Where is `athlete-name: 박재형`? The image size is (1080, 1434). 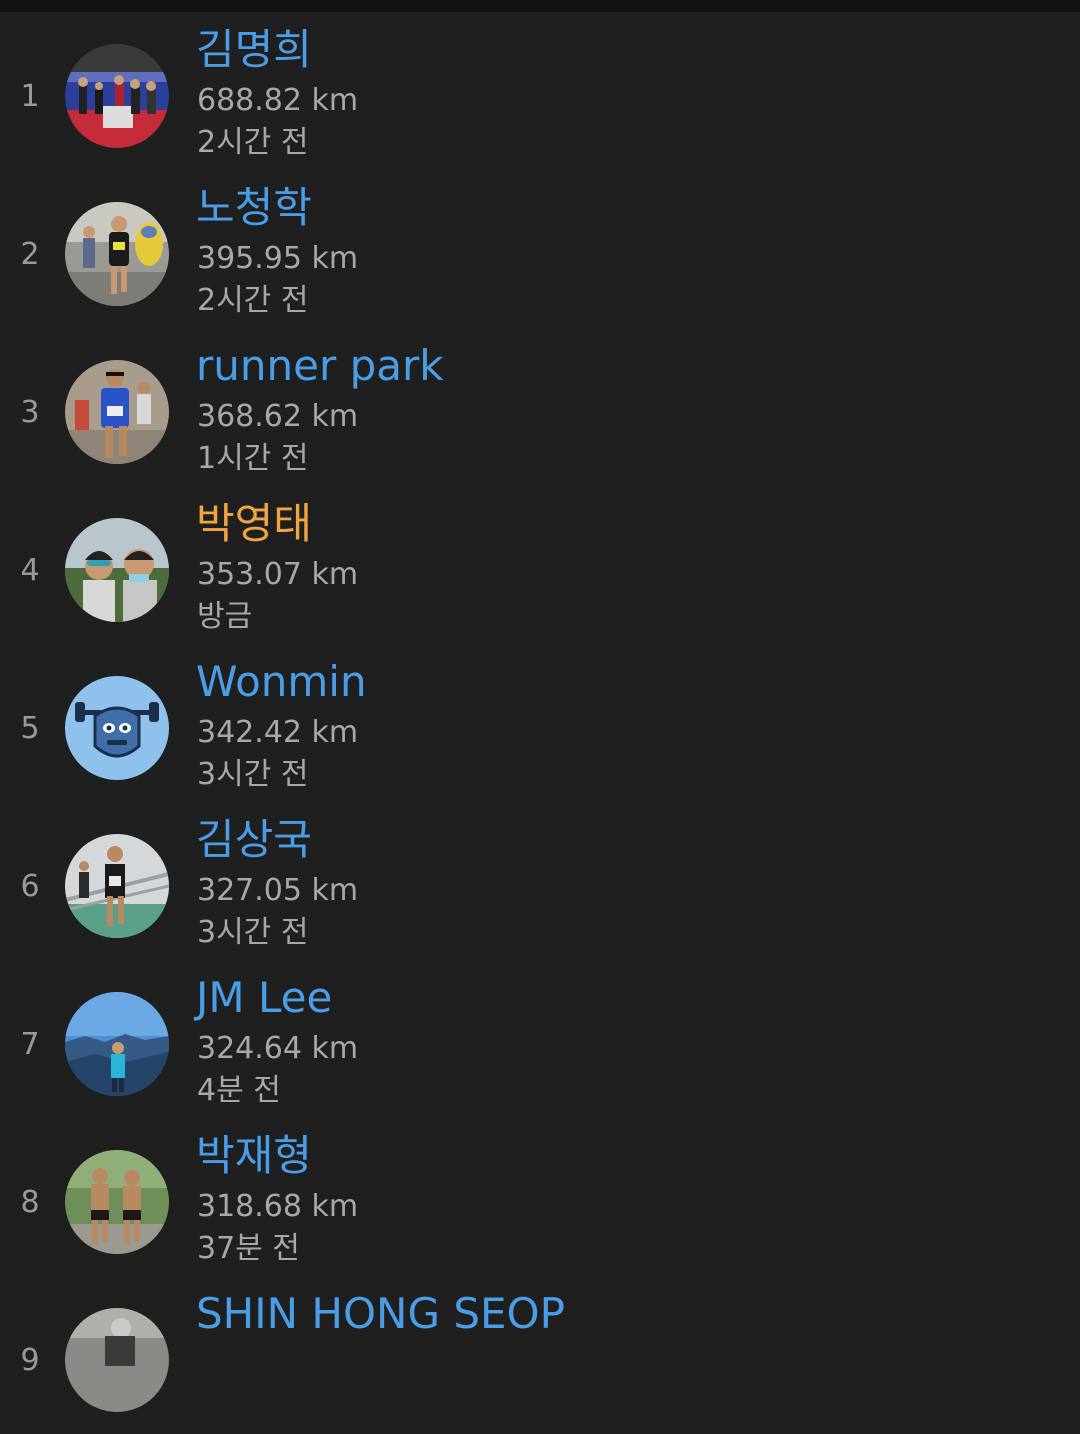 athlete-name: 박재형 is located at coordinates (254, 1156).